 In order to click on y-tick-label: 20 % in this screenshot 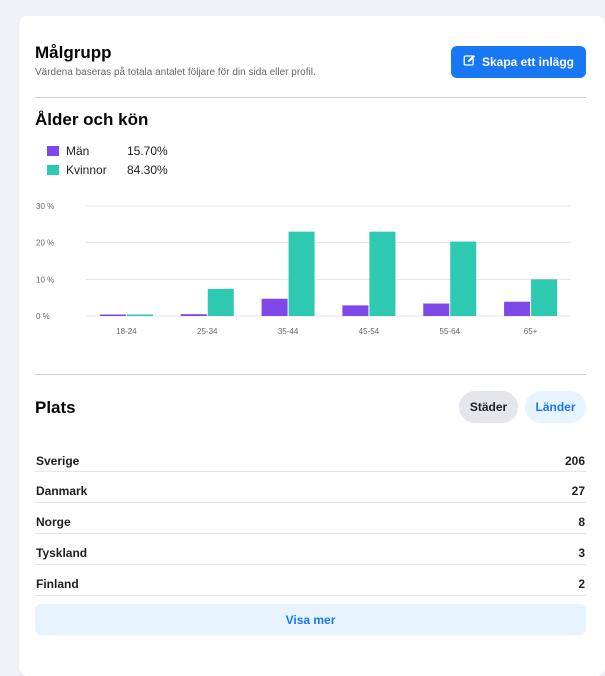, I will do `click(45, 243)`.